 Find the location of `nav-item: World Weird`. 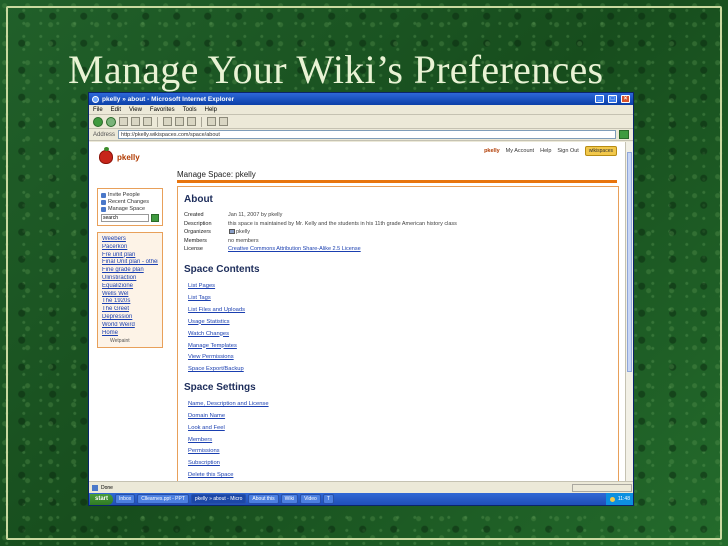

nav-item: World Weird is located at coordinates (130, 326).